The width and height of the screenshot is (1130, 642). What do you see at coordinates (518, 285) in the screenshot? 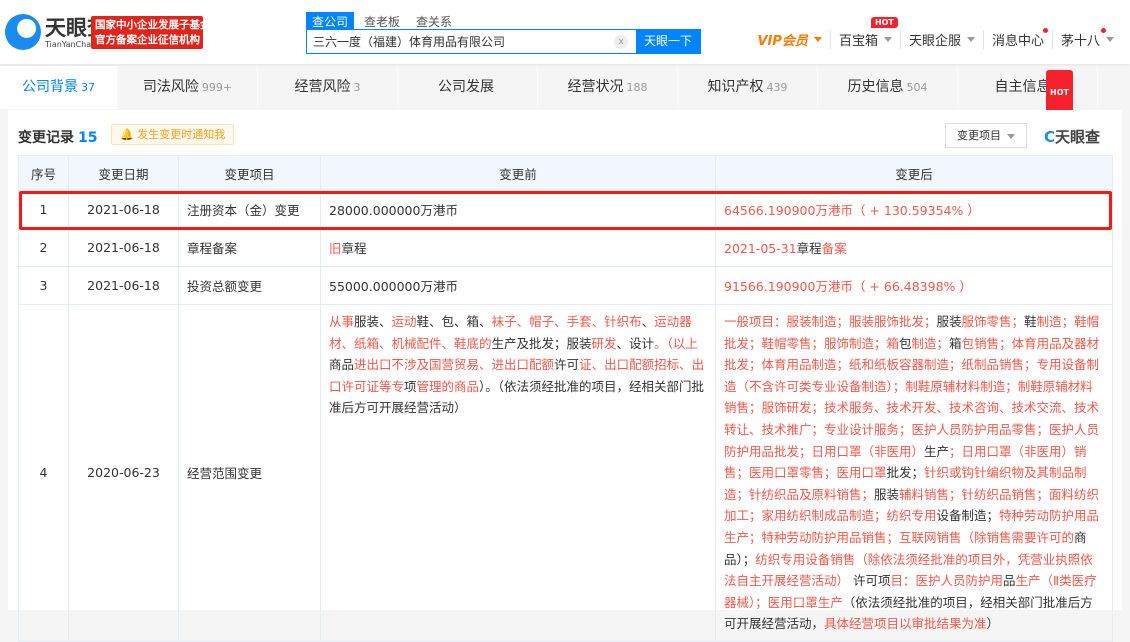
I see `cell-before: 55000.000000万港币` at bounding box center [518, 285].